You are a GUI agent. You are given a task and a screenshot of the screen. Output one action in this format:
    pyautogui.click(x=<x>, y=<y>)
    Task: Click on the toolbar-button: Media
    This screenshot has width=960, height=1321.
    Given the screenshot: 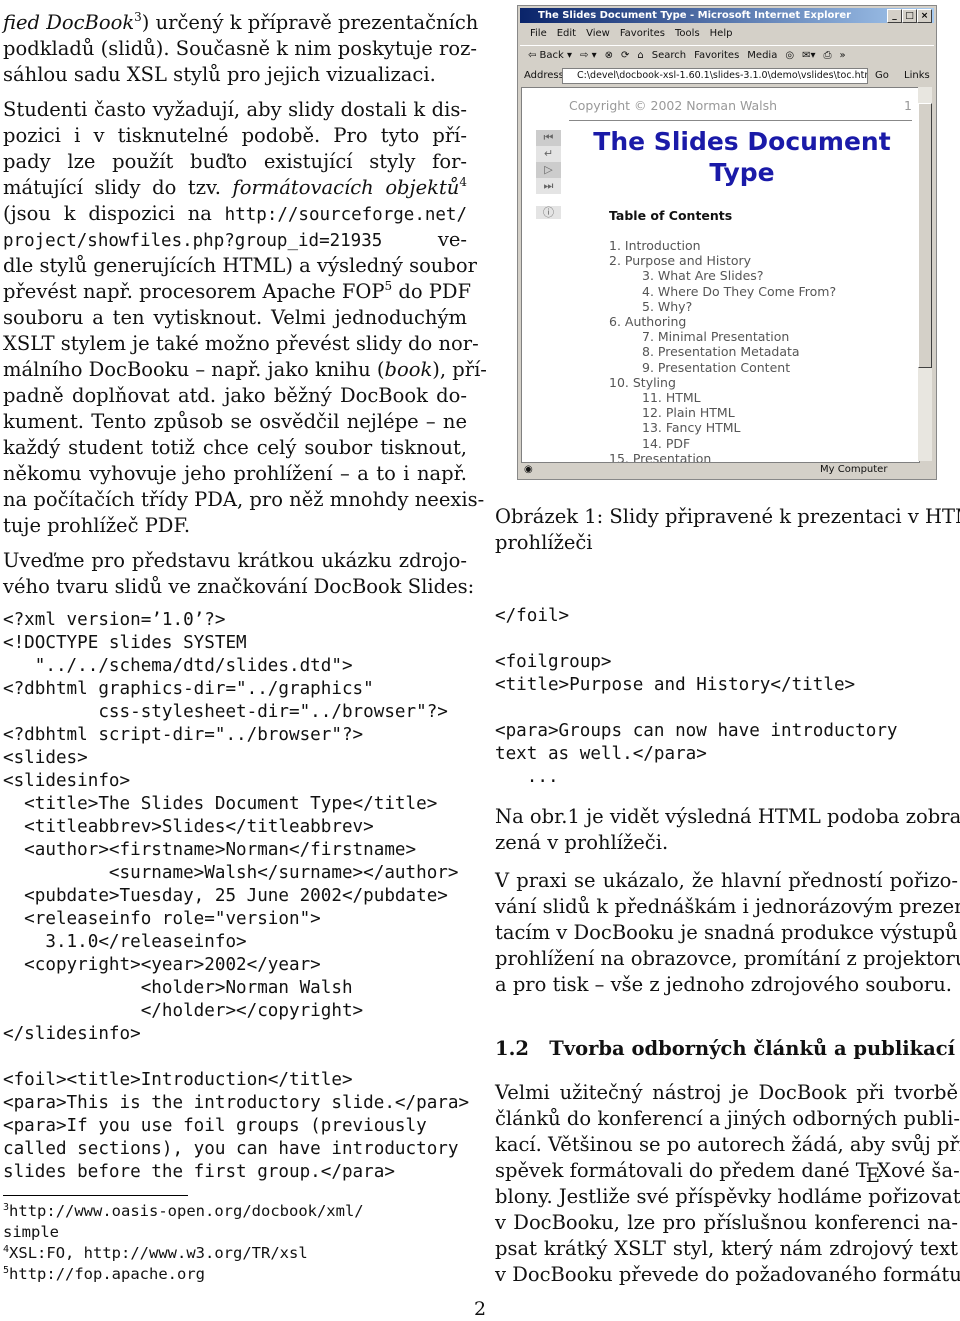 What is the action you would take?
    pyautogui.click(x=762, y=55)
    